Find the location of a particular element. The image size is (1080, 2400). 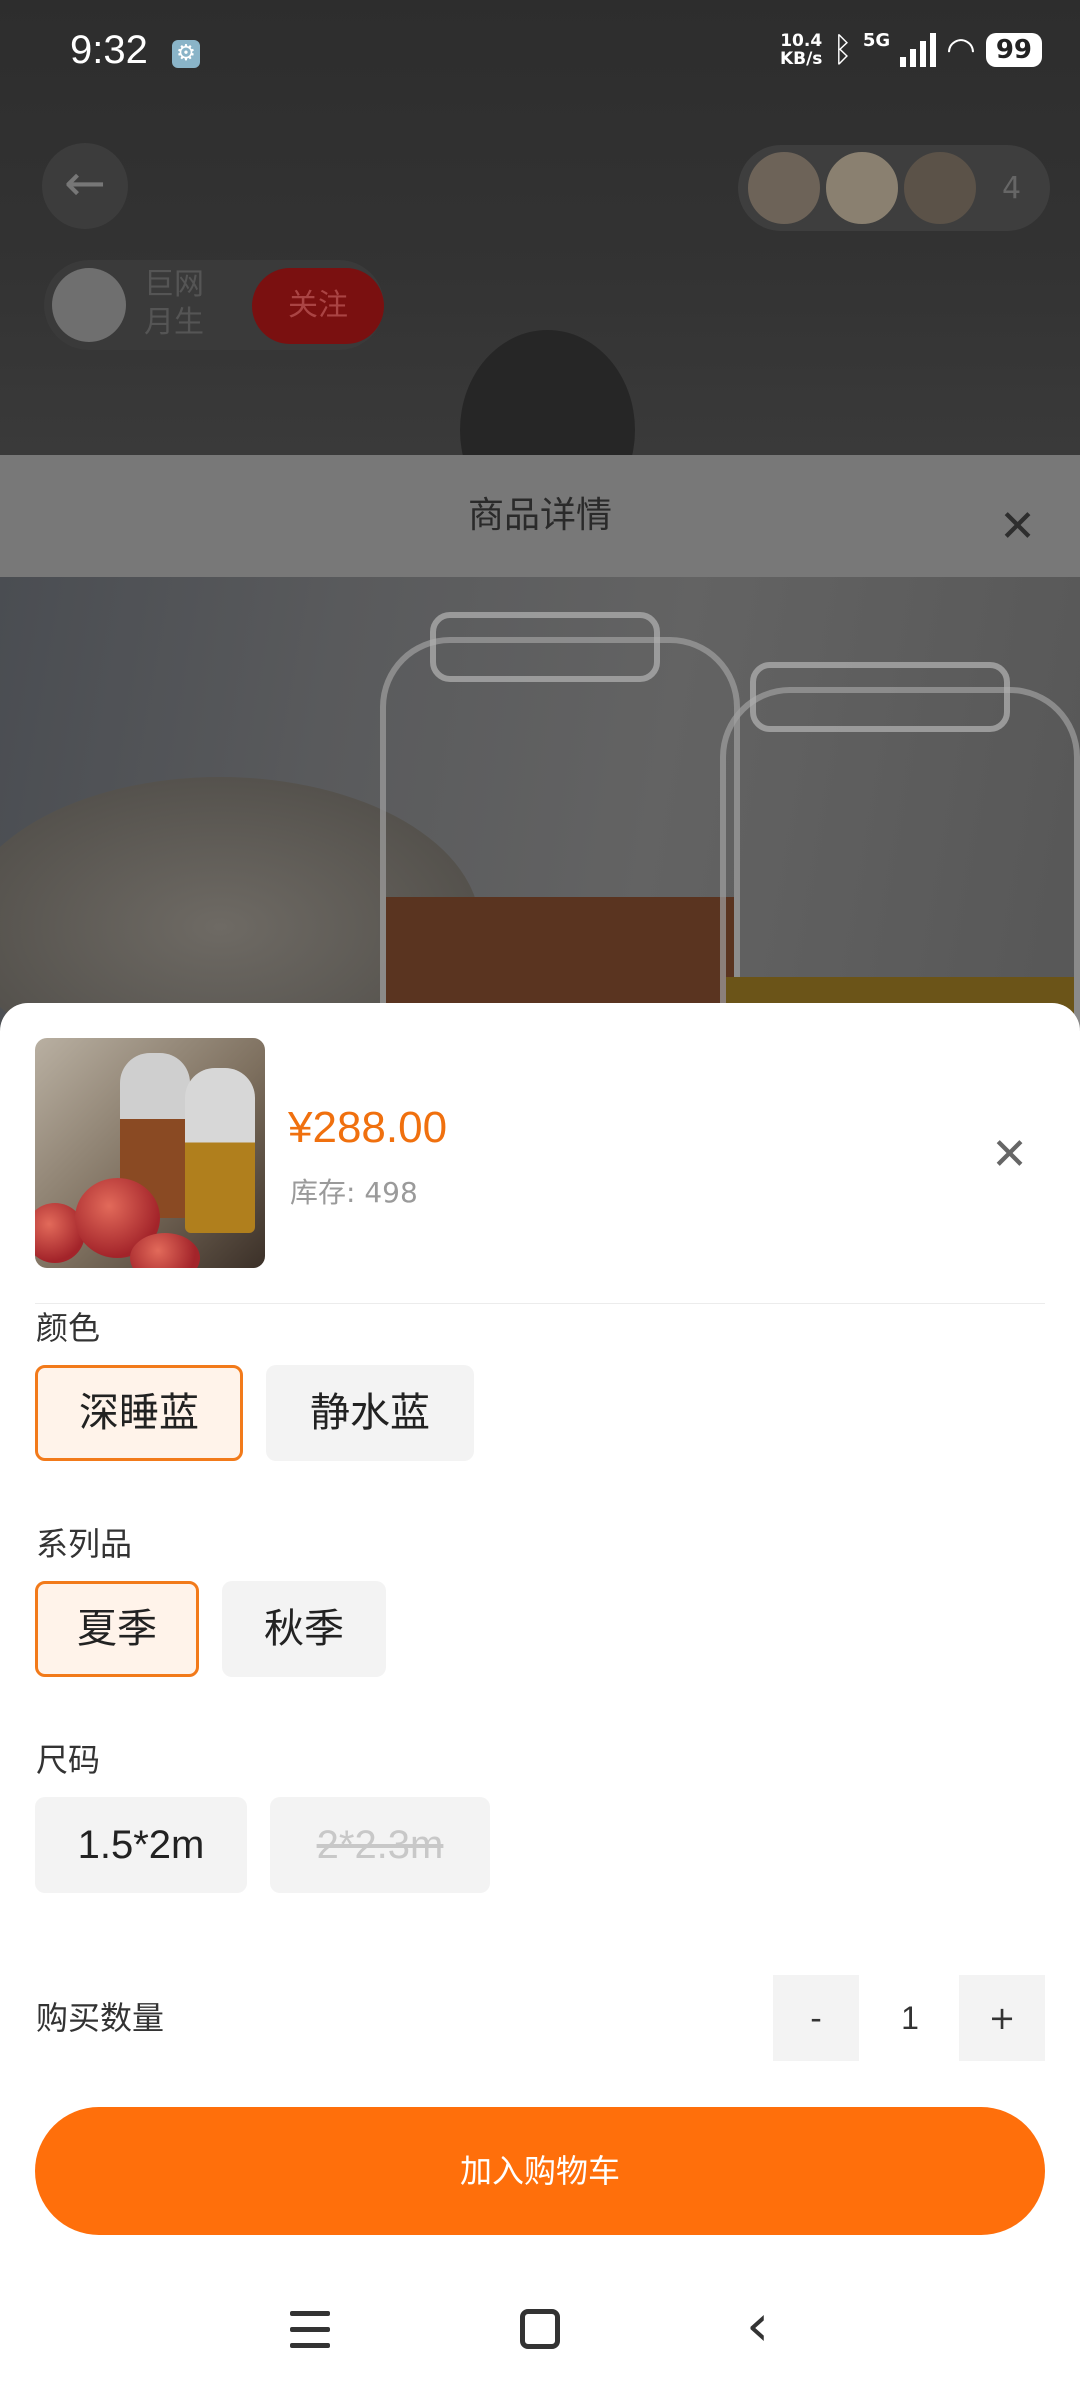

product-detail-title: 商品详情 is located at coordinates (539, 515).